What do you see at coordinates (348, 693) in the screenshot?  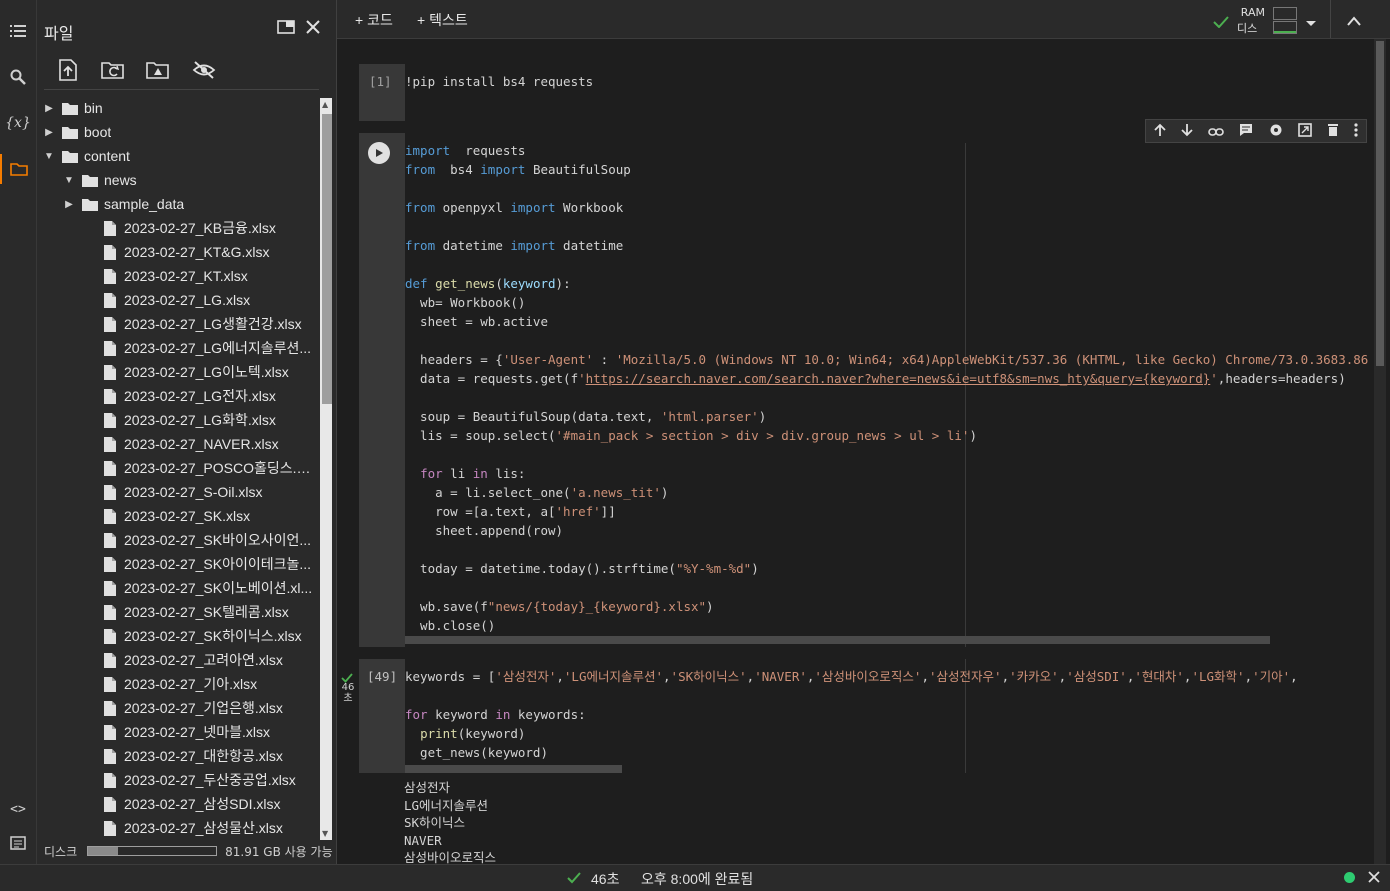 I see `cell-exec-time: 46 초` at bounding box center [348, 693].